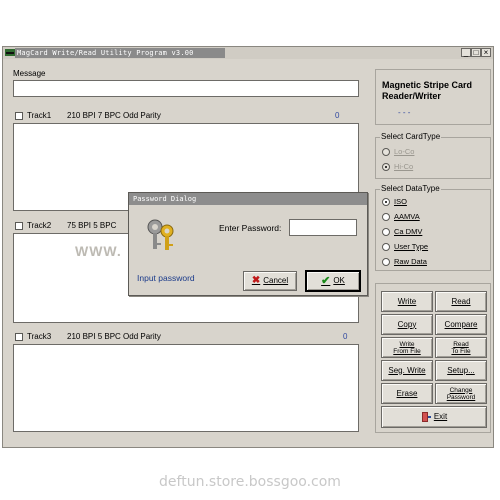  Describe the element at coordinates (250, 482) in the screenshot. I see `footer-watermark: deftun.store.bossgoo.com` at that location.